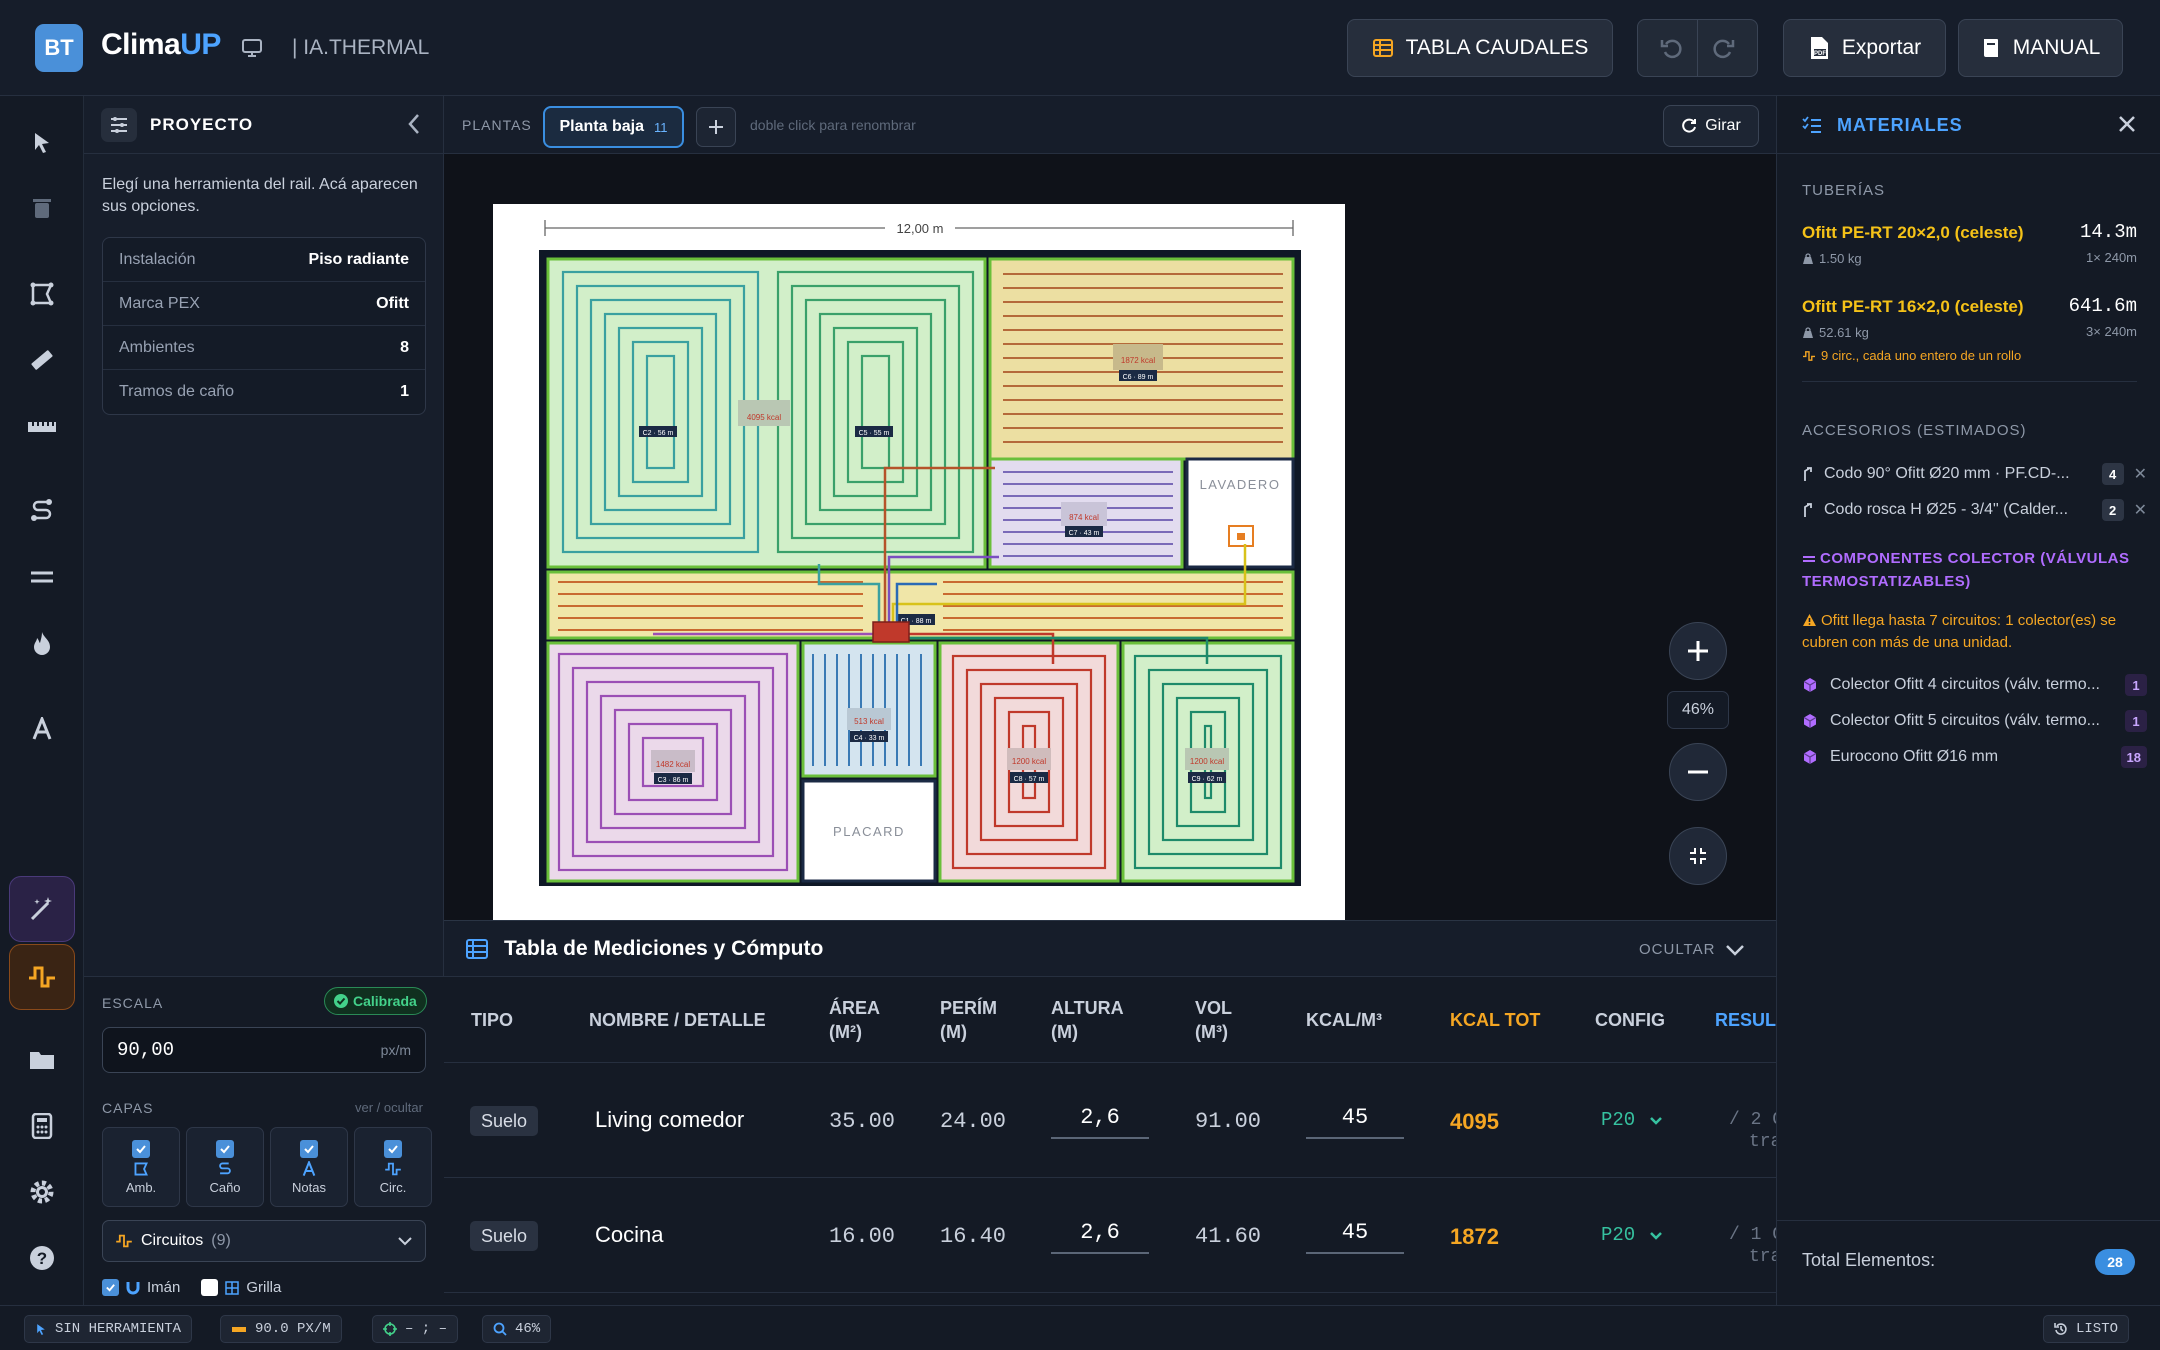 The width and height of the screenshot is (2160, 1350). What do you see at coordinates (862, 1121) in the screenshot?
I see `row-area: 35.00` at bounding box center [862, 1121].